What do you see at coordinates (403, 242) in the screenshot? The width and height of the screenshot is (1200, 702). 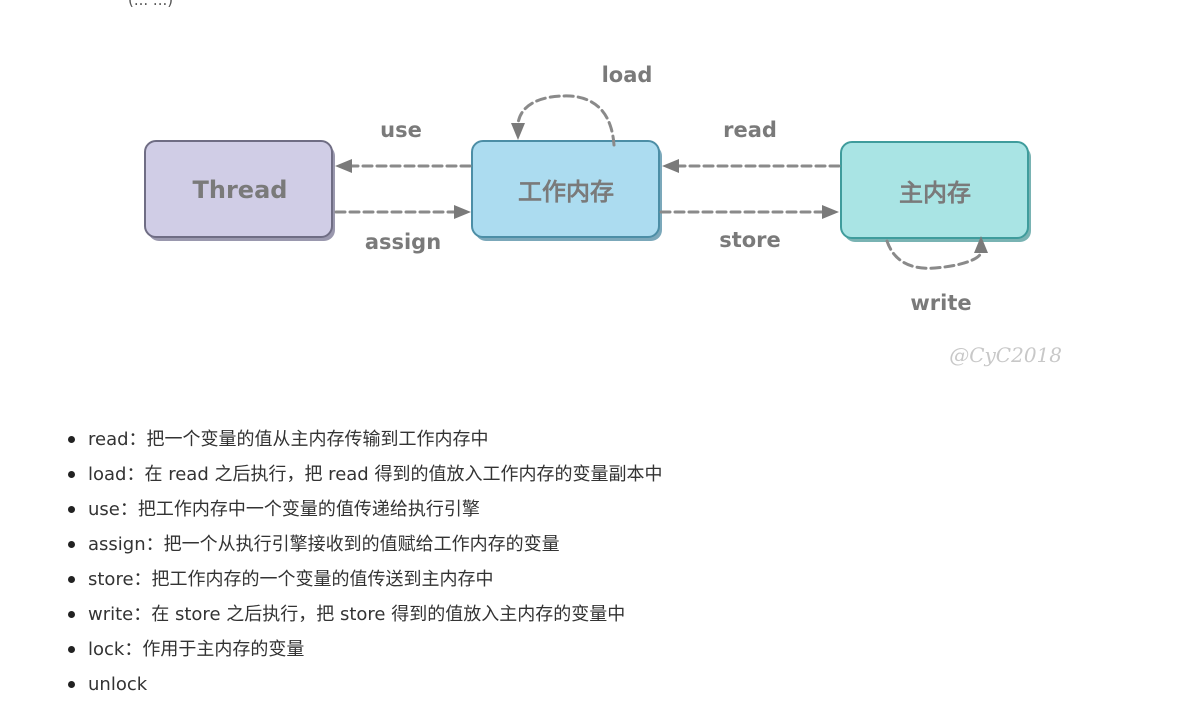 I see `assign-label: assign` at bounding box center [403, 242].